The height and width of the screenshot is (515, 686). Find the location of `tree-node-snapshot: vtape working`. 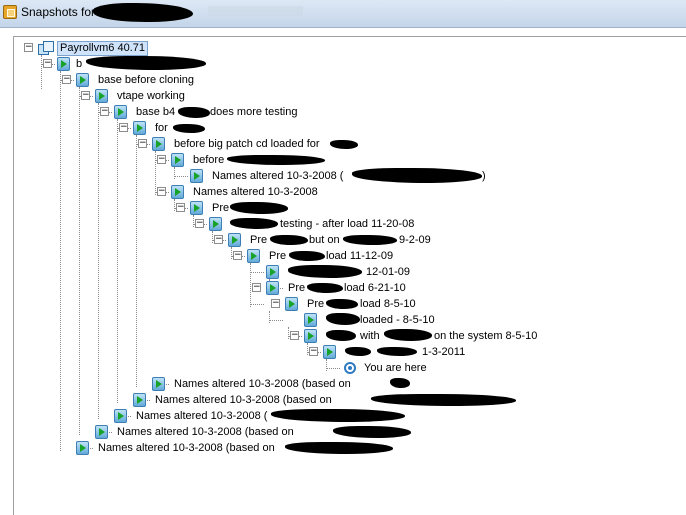

tree-node-snapshot: vtape working is located at coordinates (151, 96).